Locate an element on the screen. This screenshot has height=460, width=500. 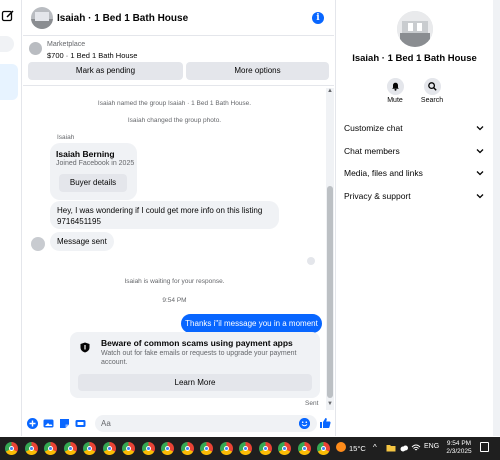
photo-icon is located at coordinates (48, 423).